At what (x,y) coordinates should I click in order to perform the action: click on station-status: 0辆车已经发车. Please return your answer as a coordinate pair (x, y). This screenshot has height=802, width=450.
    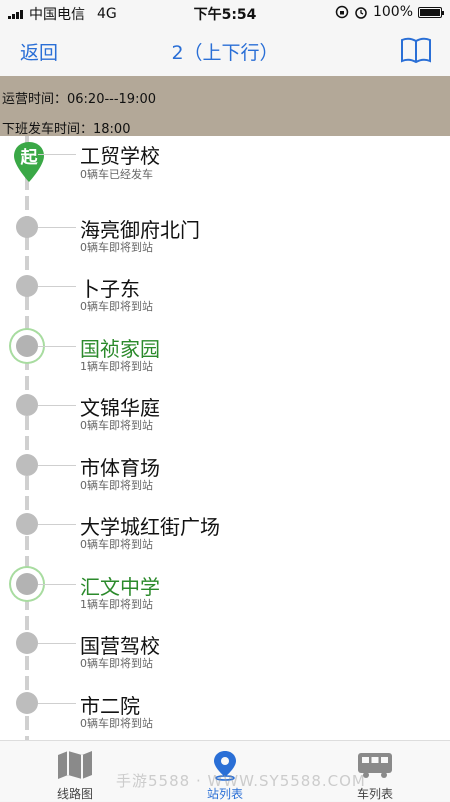
    Looking at the image, I should click on (116, 174).